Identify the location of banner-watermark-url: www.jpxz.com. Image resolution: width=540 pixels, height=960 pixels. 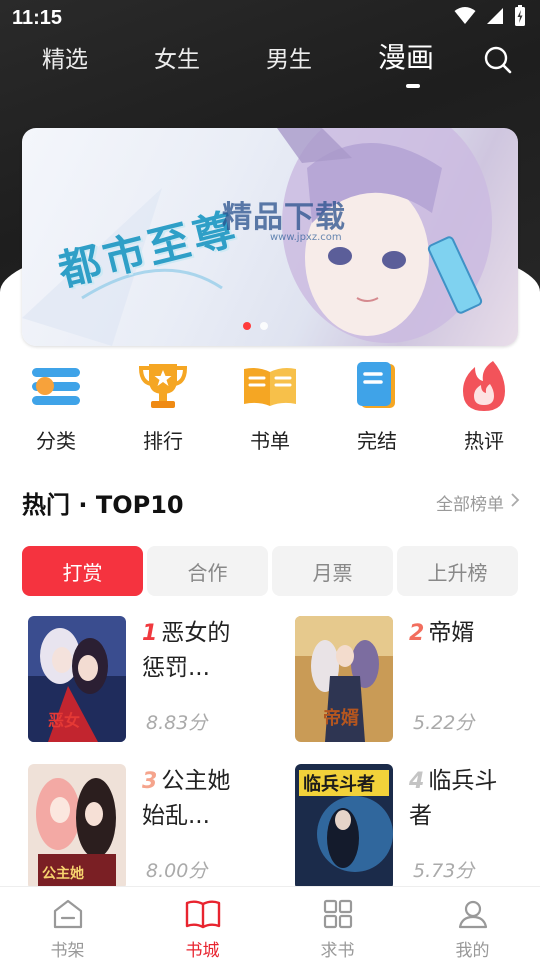
(306, 237).